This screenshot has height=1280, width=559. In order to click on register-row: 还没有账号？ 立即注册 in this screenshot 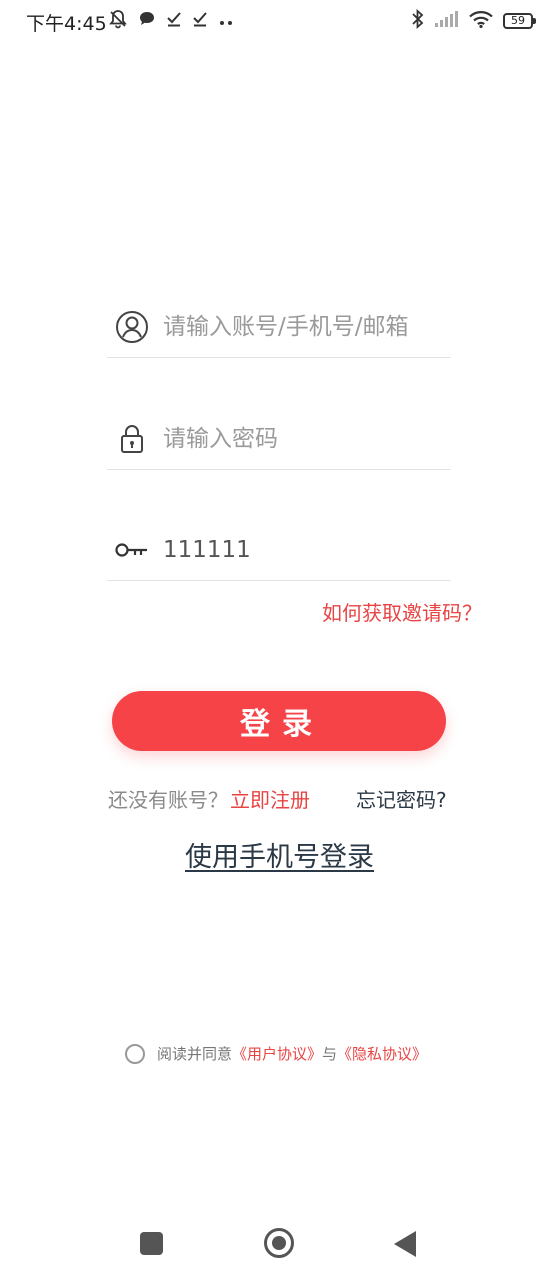, I will do `click(209, 798)`.